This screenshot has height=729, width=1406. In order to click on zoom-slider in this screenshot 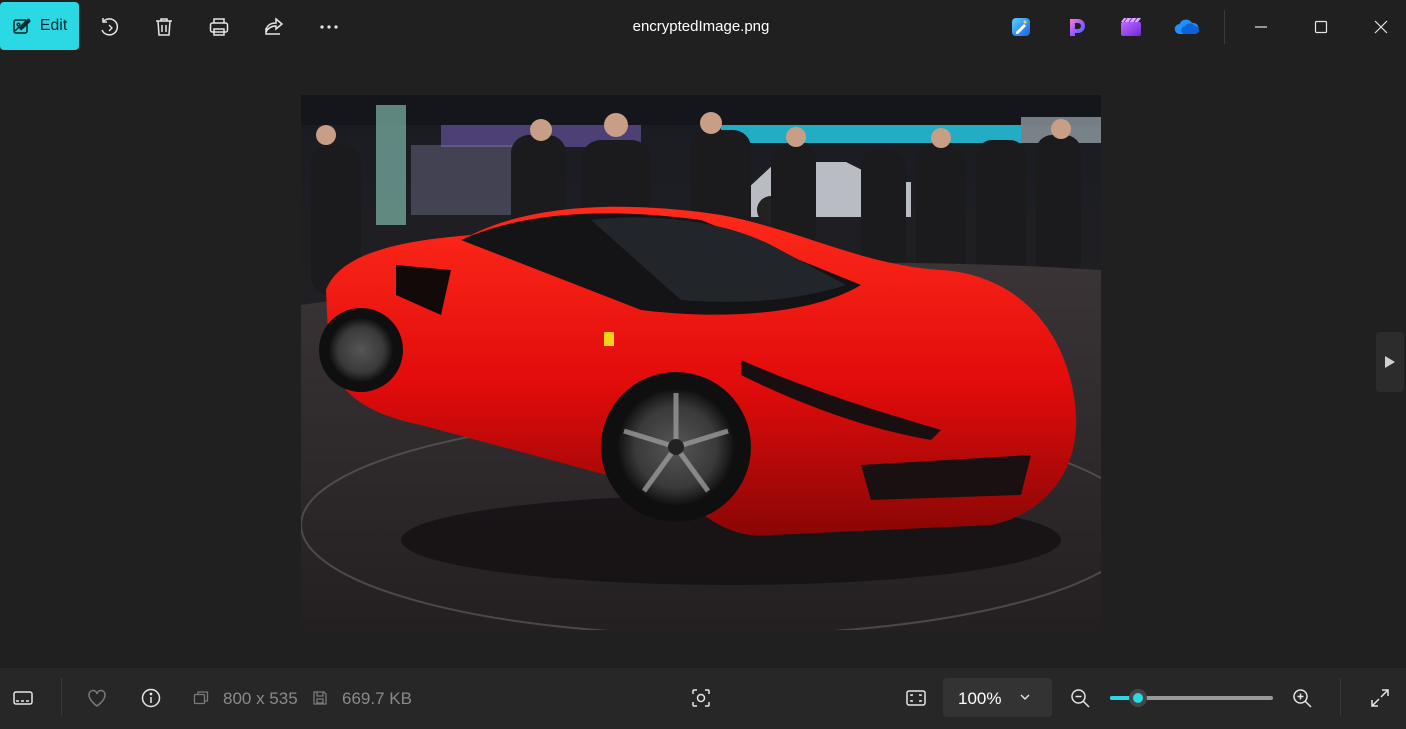, I will do `click(1191, 698)`.